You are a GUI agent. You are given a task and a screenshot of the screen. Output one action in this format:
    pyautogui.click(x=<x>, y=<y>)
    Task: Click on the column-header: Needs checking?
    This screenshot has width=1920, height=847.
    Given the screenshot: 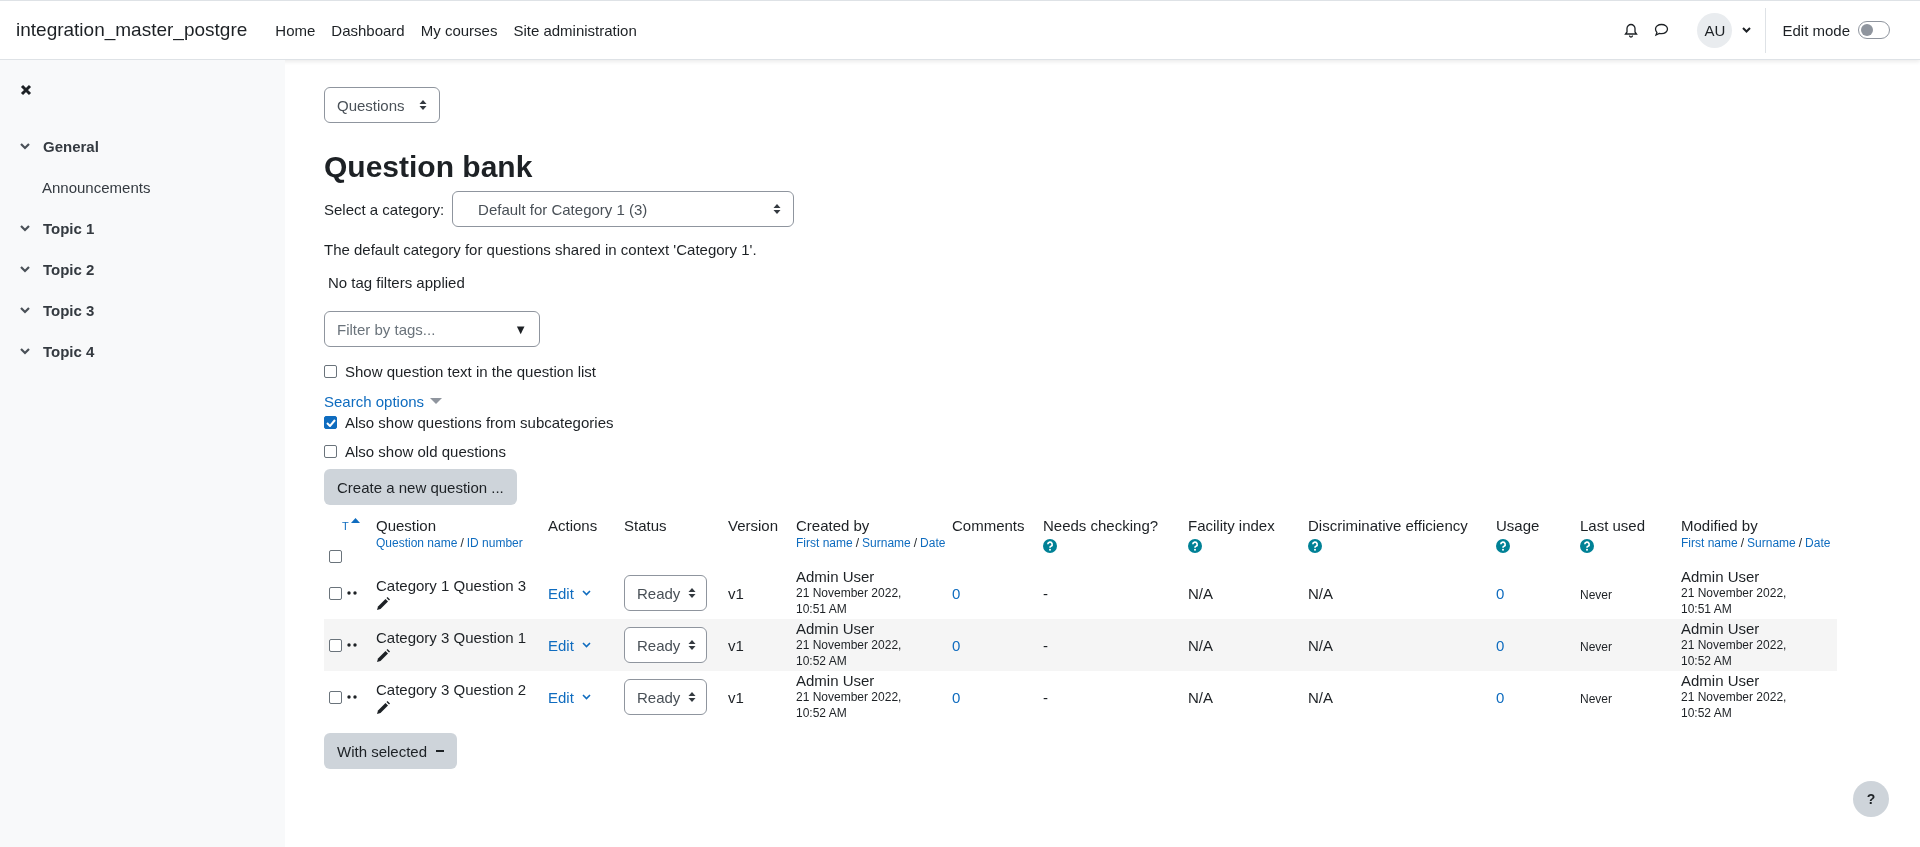 What is the action you would take?
    pyautogui.click(x=1101, y=525)
    